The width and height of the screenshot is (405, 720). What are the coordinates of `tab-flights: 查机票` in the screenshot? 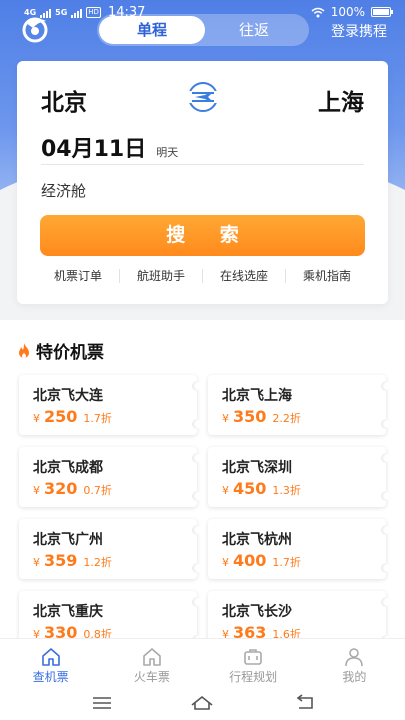 It's located at (50, 663).